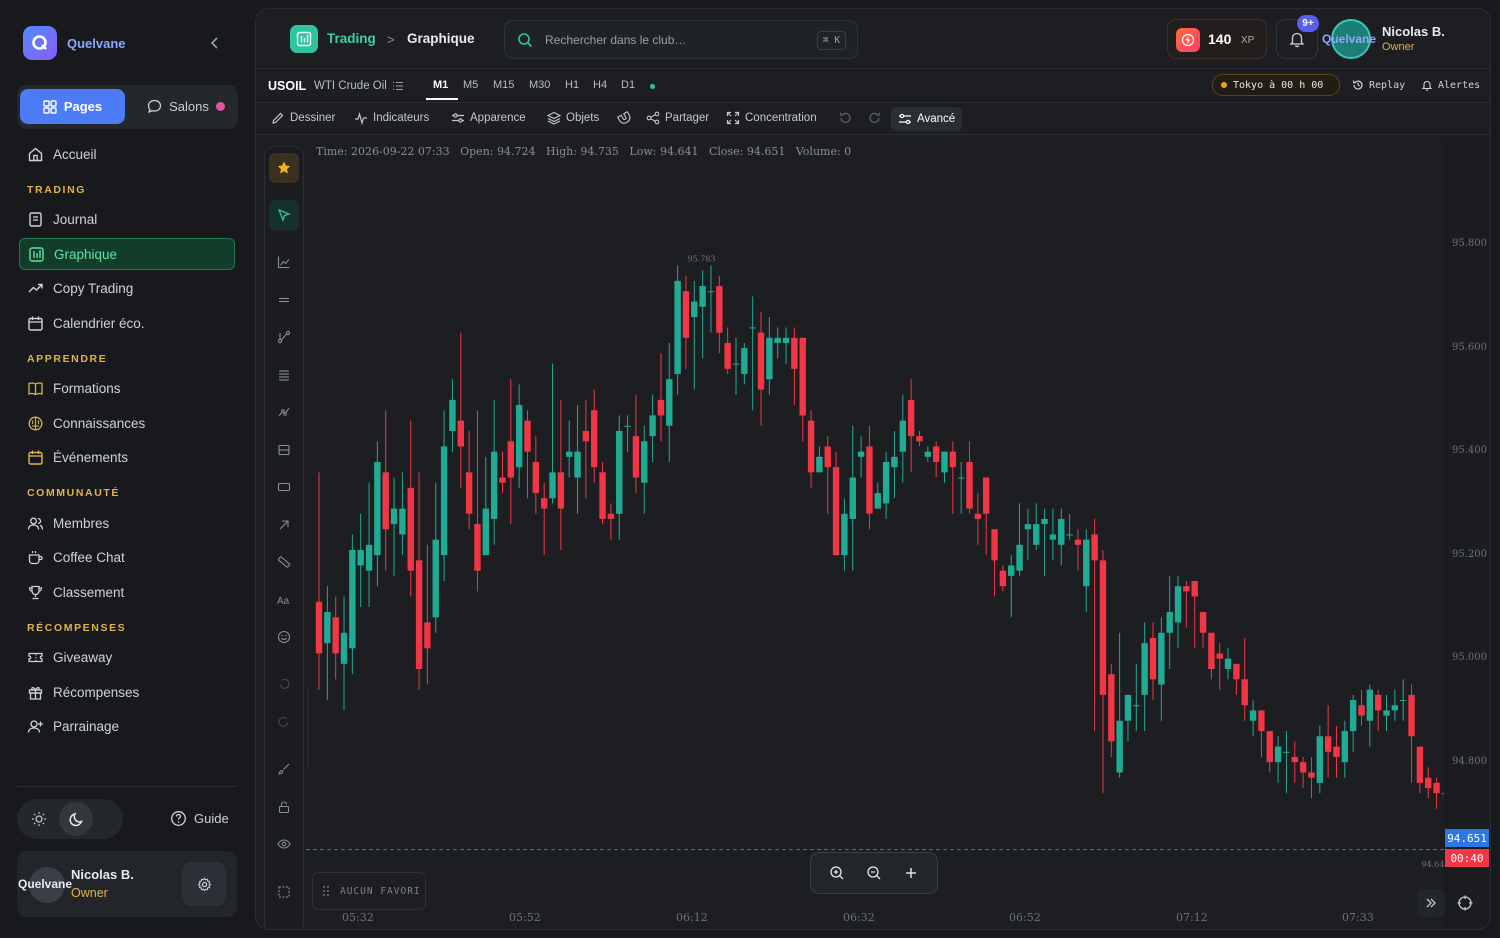 Image resolution: width=1500 pixels, height=938 pixels. What do you see at coordinates (199, 818) in the screenshot?
I see `guide-button: Guide` at bounding box center [199, 818].